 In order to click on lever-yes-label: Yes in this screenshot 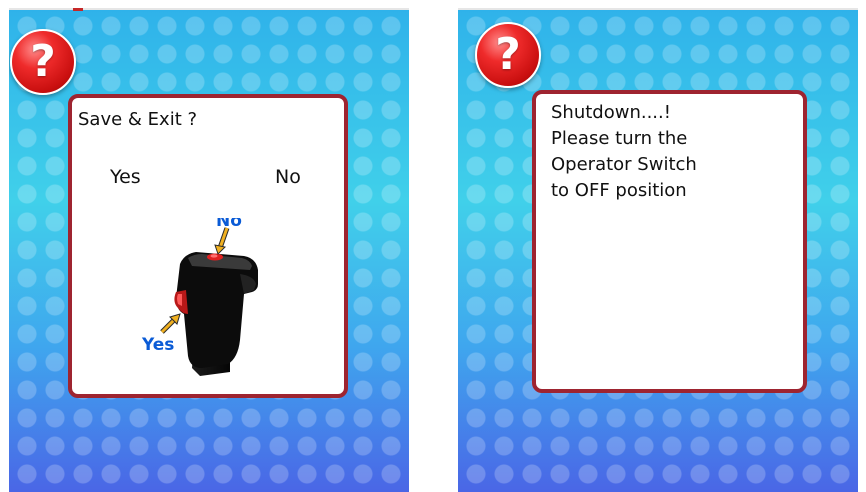, I will do `click(157, 345)`.